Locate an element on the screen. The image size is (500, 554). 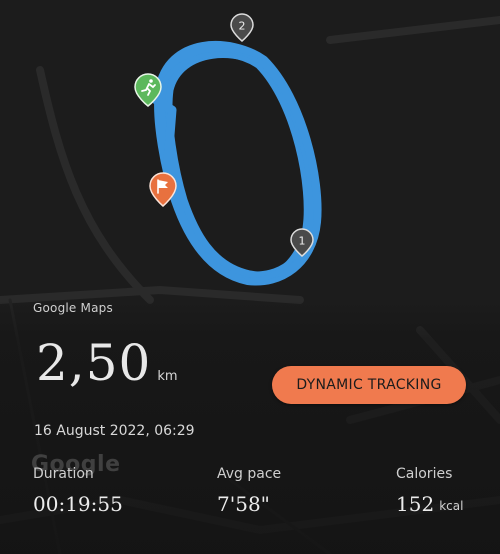
calories-unit: kcal is located at coordinates (451, 506).